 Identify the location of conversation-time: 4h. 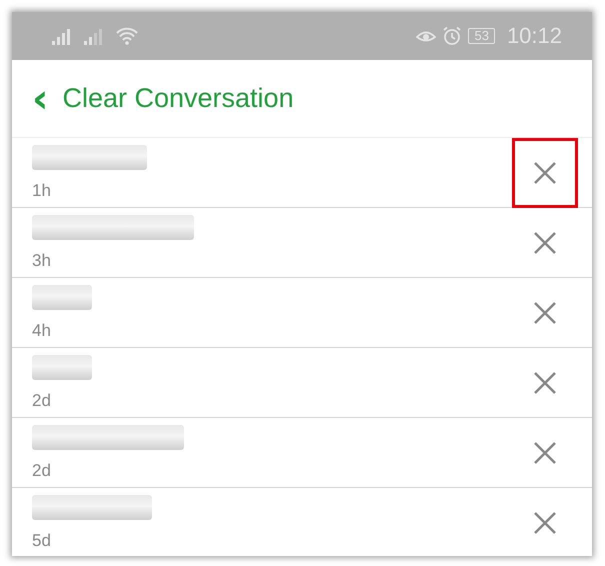
(42, 330).